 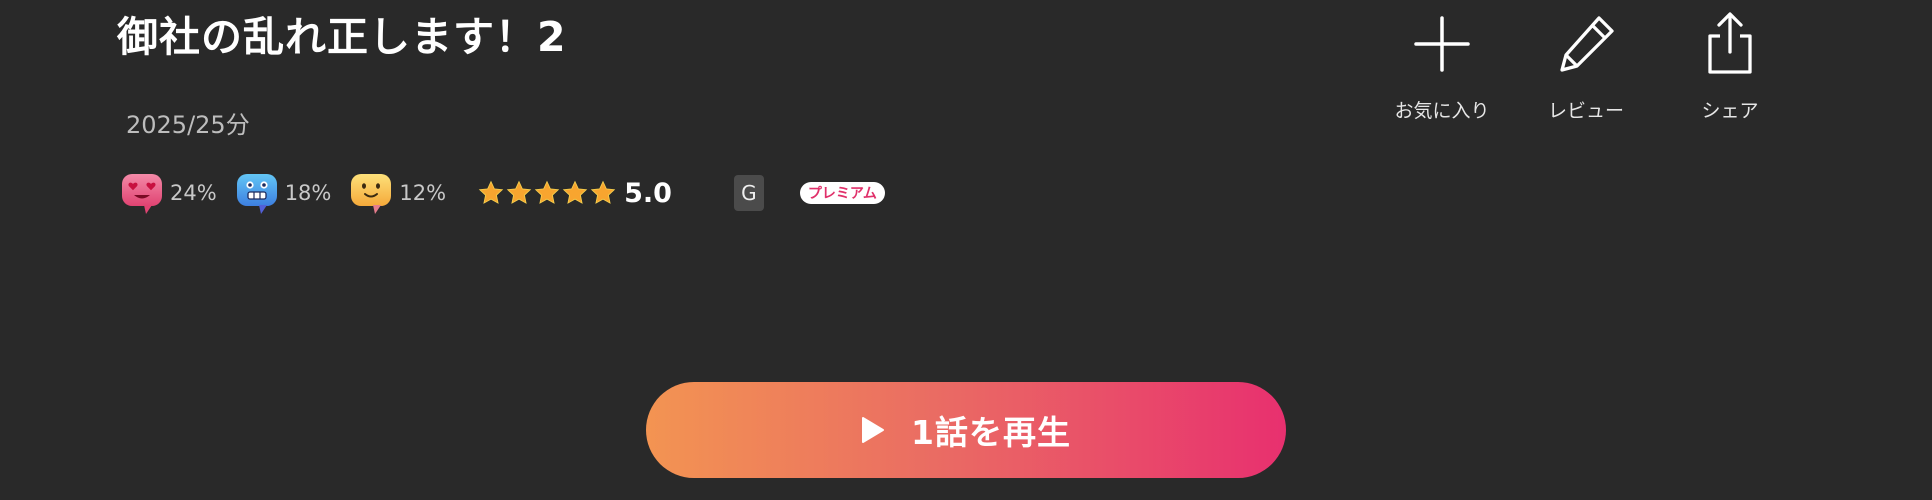 I want to click on grinning-robot-face-icon, so click(x=256, y=194).